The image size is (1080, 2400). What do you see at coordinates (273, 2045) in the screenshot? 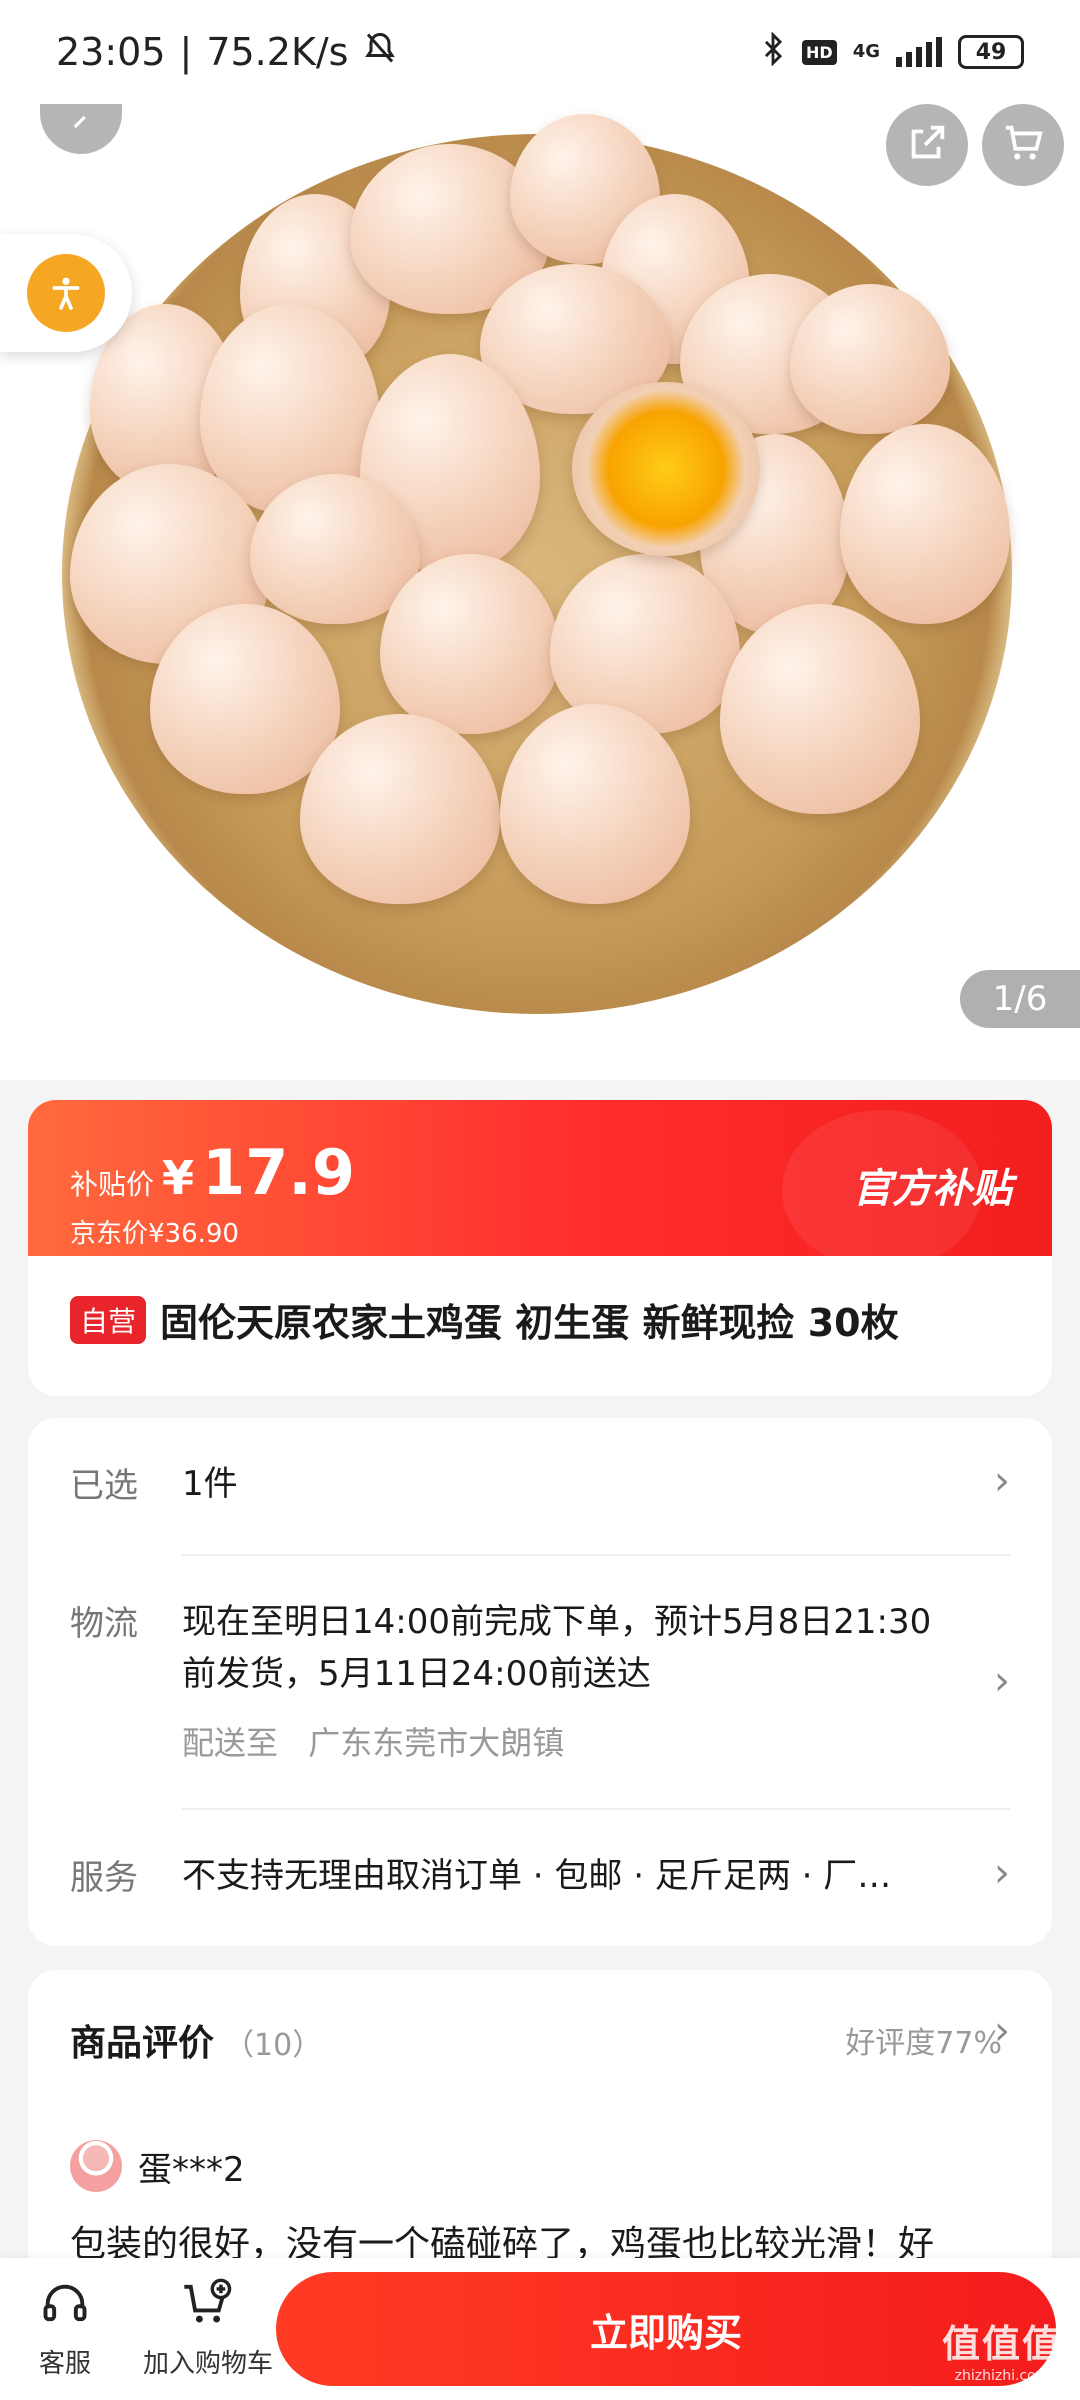
I see `reviews-count: （10）` at bounding box center [273, 2045].